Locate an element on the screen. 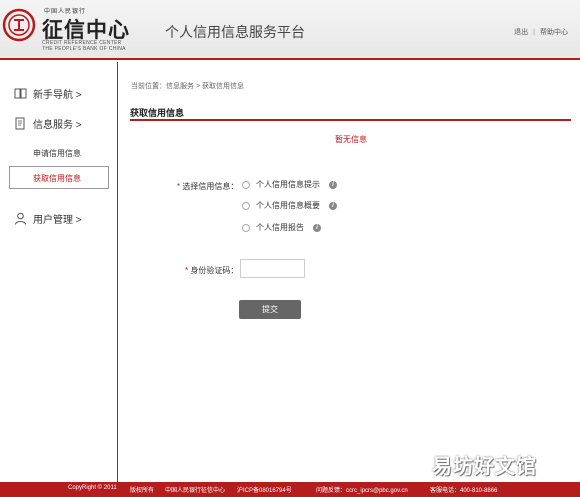  breadcrumb: 当前位置：信息服务 > 获取信用信息 is located at coordinates (187, 86).